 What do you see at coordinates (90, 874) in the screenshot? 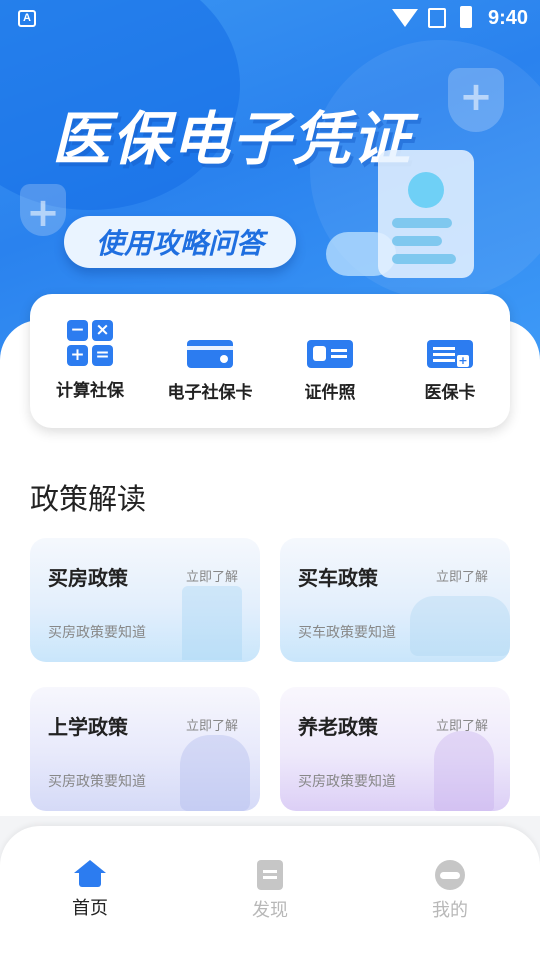
I see `home-icon` at bounding box center [90, 874].